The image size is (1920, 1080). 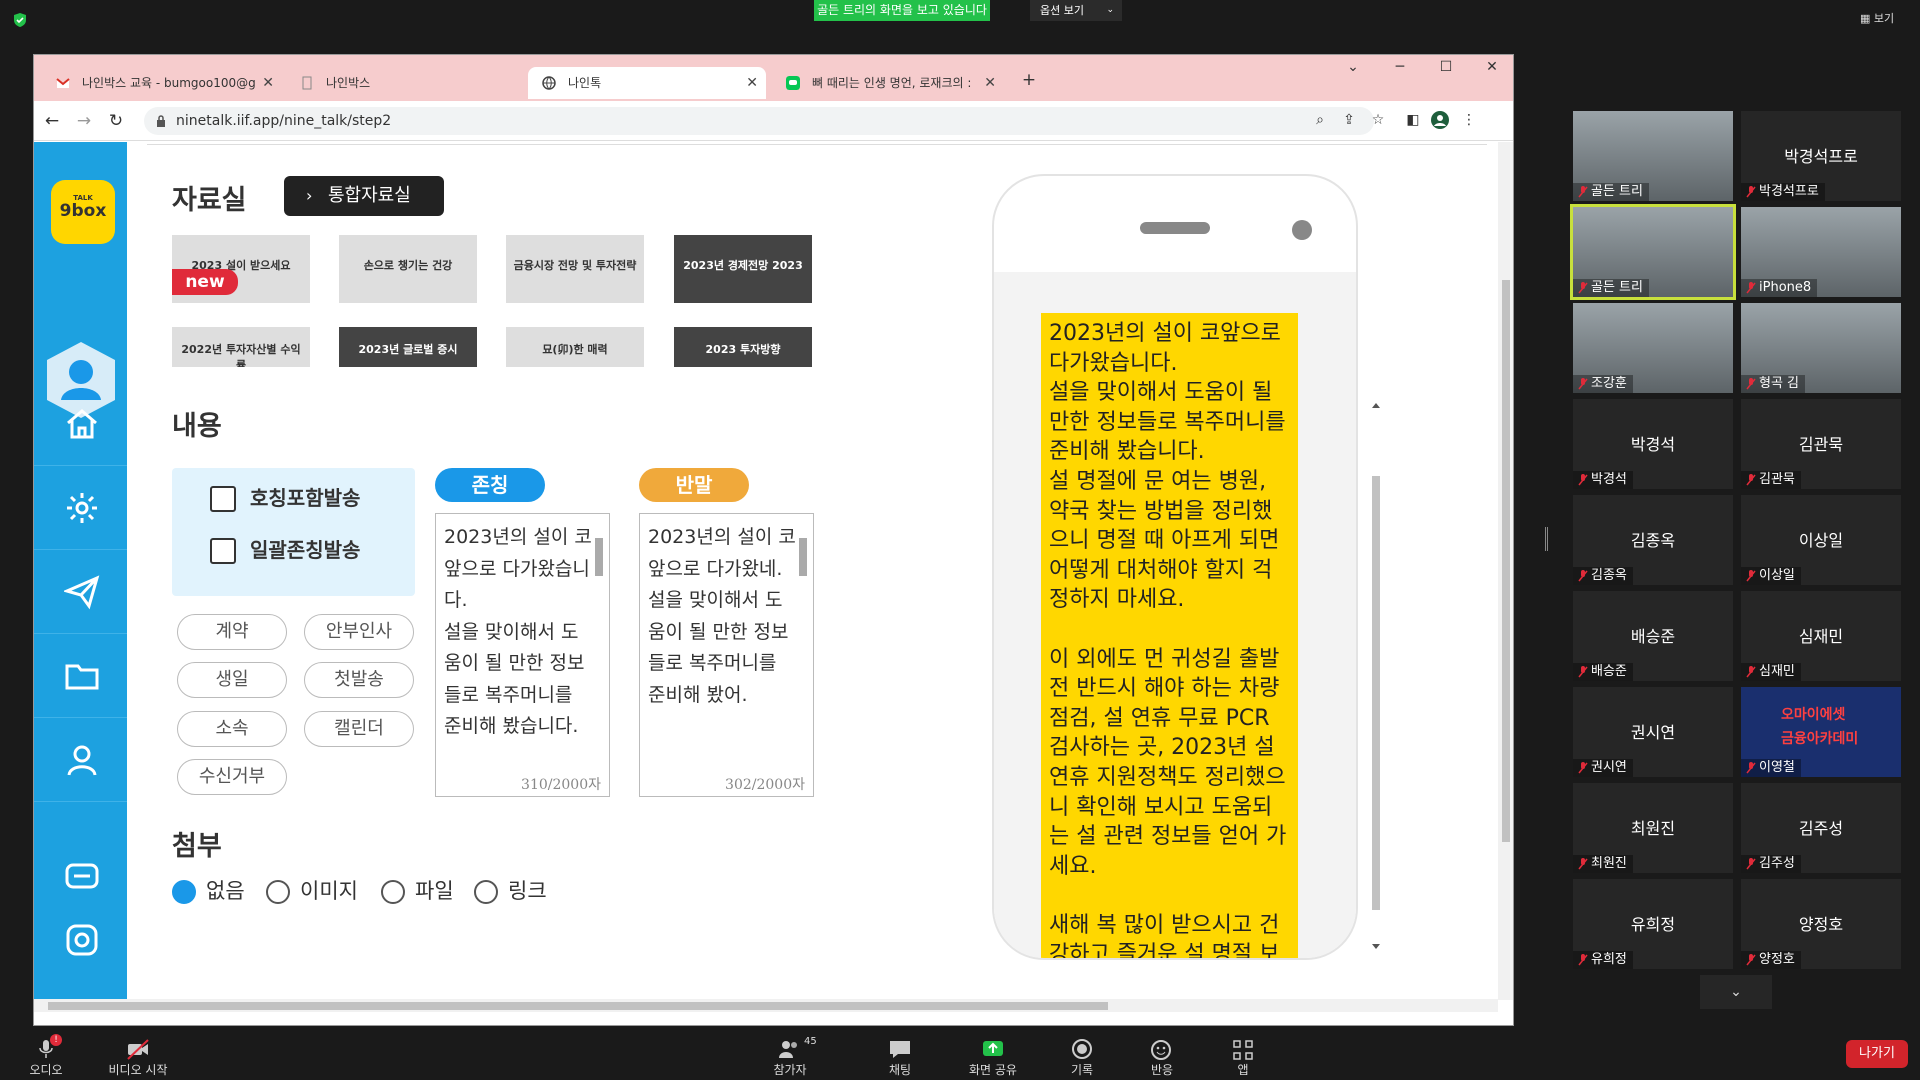 What do you see at coordinates (80, 676) in the screenshot?
I see `sidebar-item-folder` at bounding box center [80, 676].